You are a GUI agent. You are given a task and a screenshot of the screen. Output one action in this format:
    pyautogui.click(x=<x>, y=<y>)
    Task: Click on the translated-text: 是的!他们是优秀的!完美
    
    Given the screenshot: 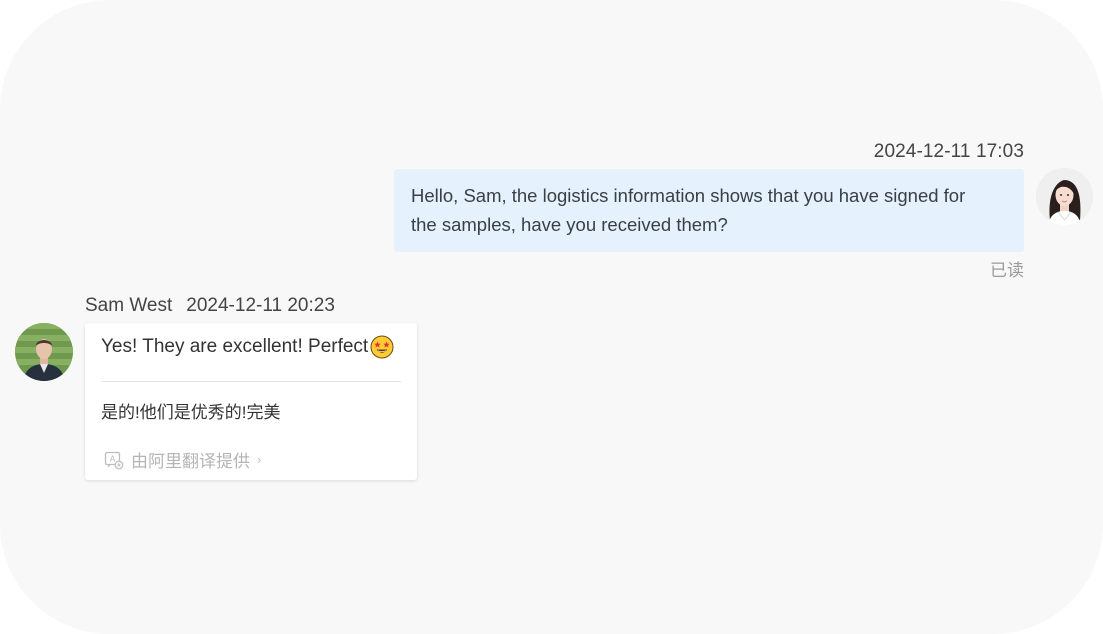 What is the action you would take?
    pyautogui.click(x=191, y=412)
    